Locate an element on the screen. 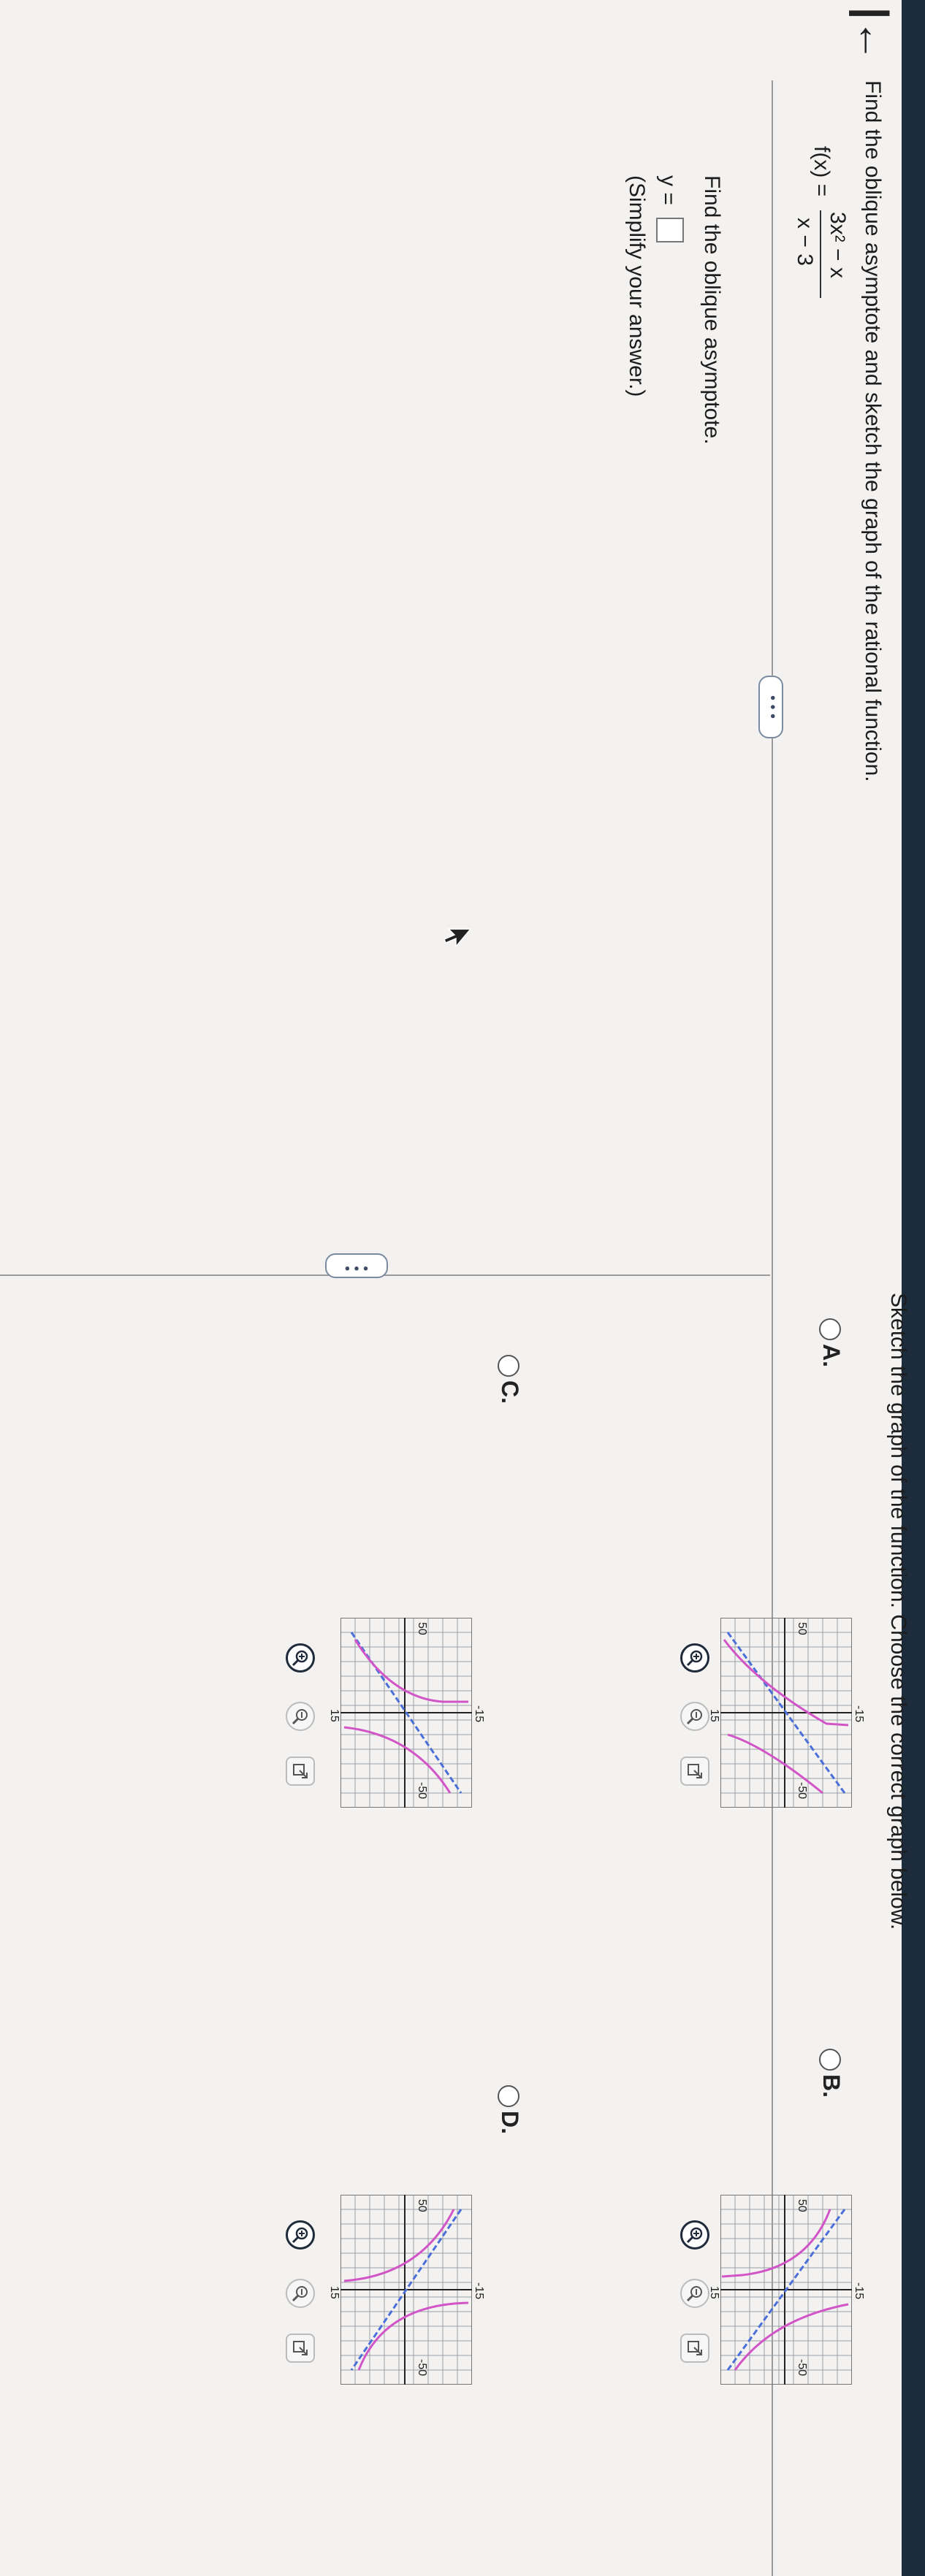 The image size is (925, 2576). function-denominator: x − 3 is located at coordinates (805, 242).